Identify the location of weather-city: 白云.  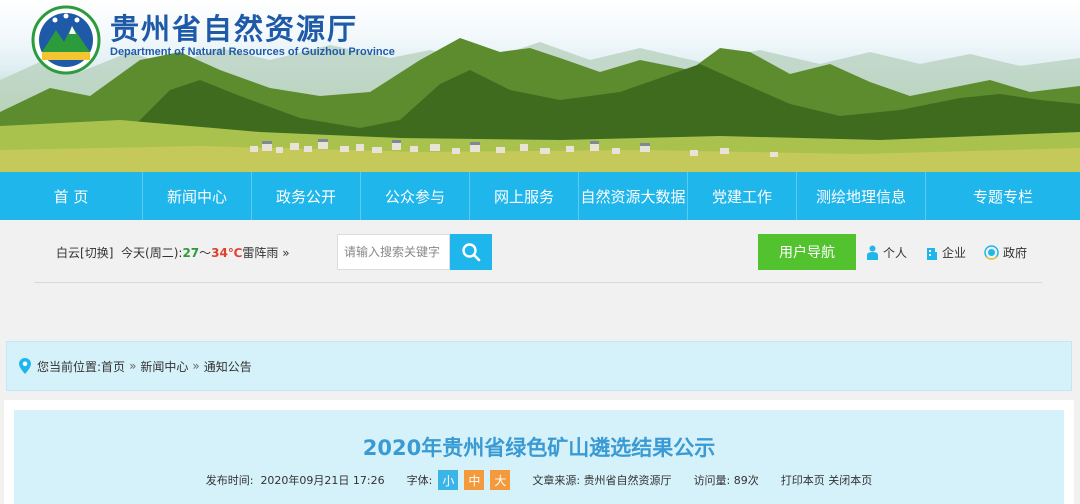
(68, 253).